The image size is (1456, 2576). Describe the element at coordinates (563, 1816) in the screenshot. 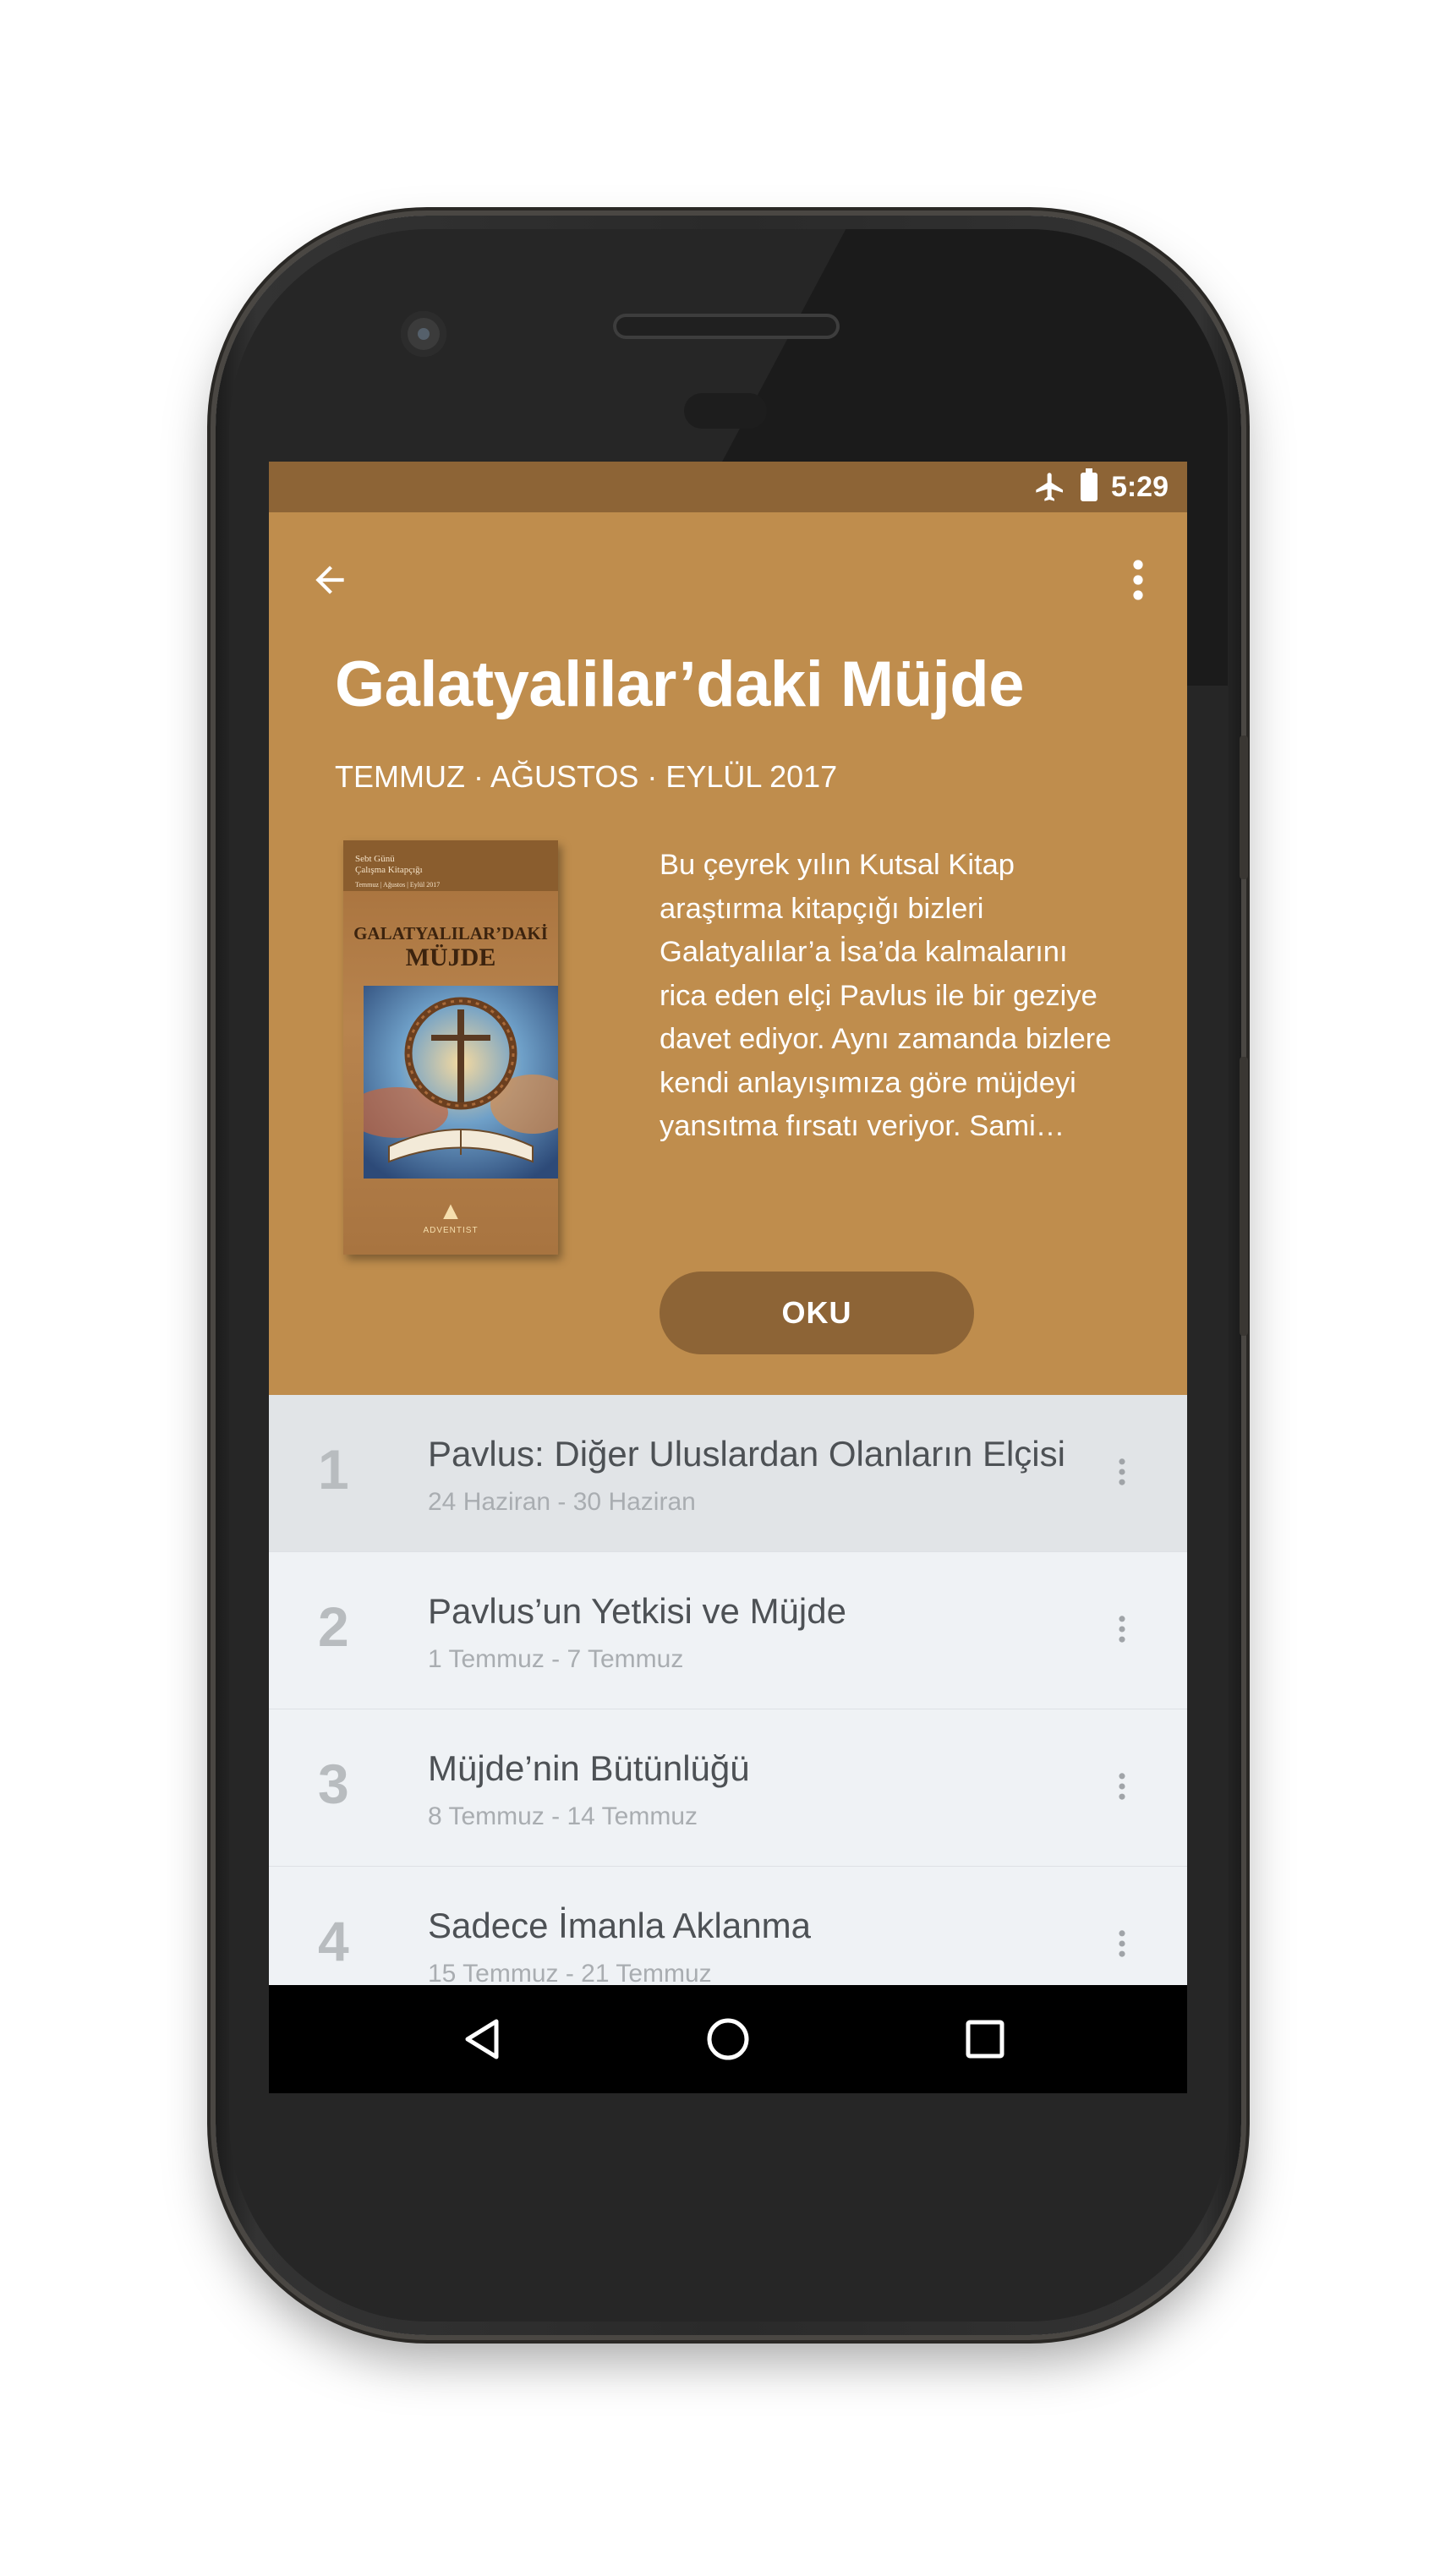

I see `lesson-dates: 8 Temmuz - 14 Temmuz` at that location.